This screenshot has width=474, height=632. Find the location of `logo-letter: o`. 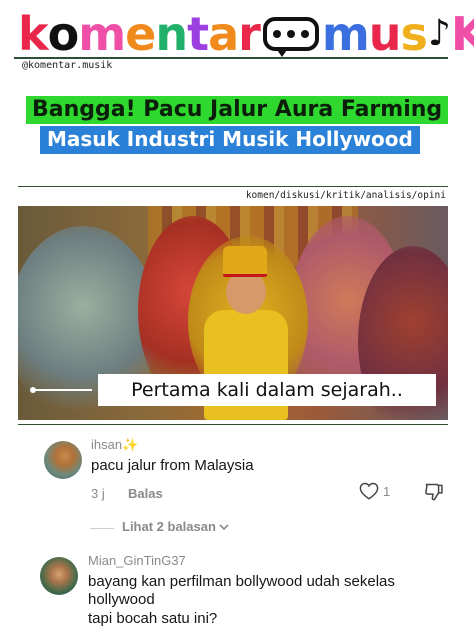

logo-letter: o is located at coordinates (63, 34).